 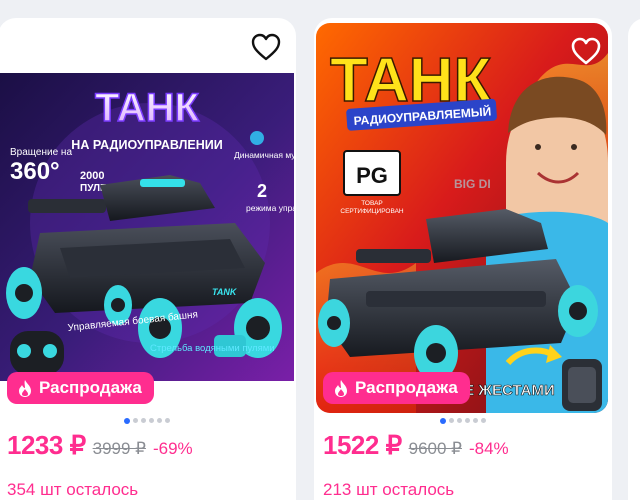 What do you see at coordinates (147, 108) in the screenshot?
I see `image-title: ТАНК` at bounding box center [147, 108].